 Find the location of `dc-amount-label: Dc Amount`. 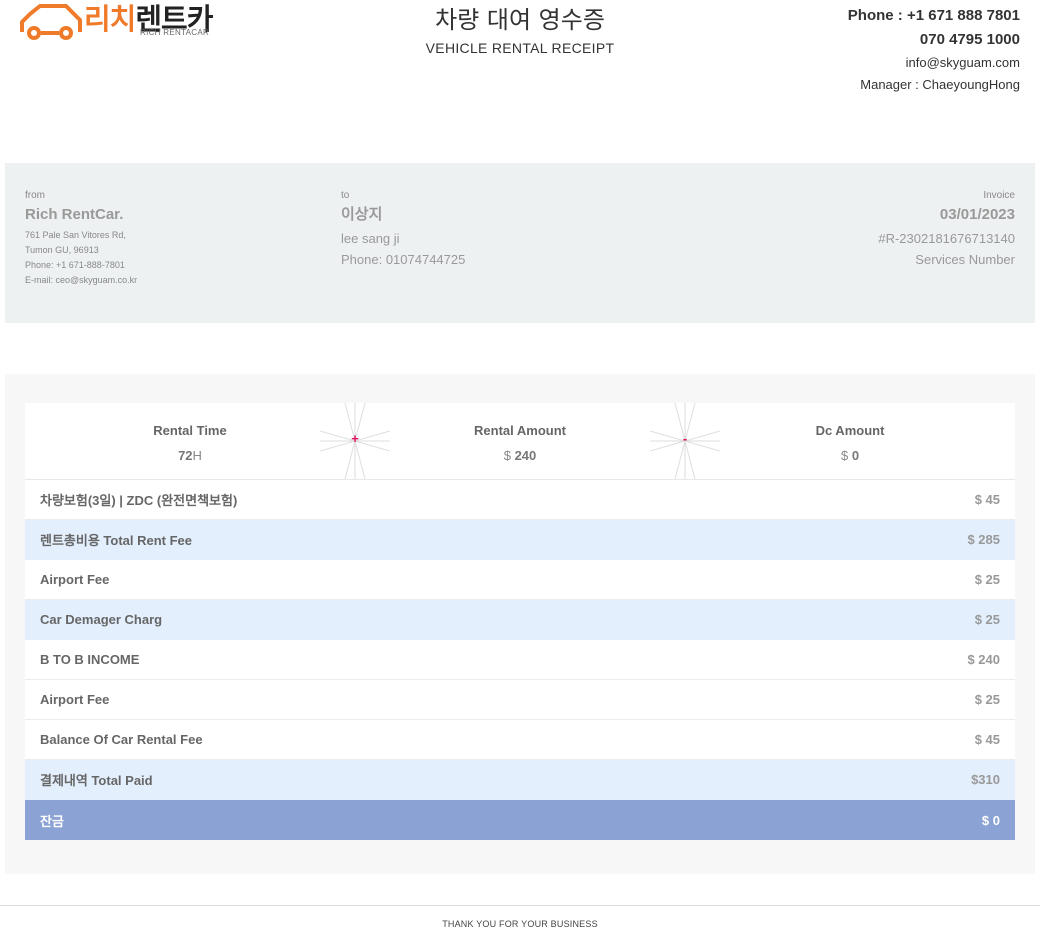

dc-amount-label: Dc Amount is located at coordinates (850, 430).